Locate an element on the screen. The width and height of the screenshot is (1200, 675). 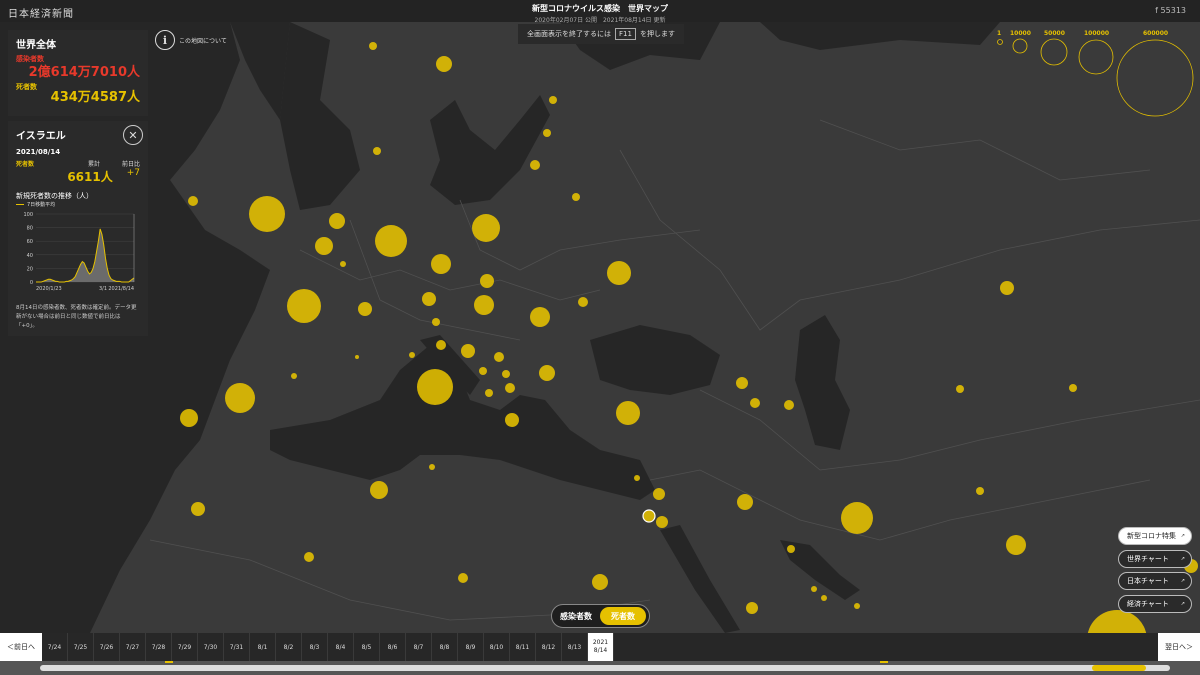
timeline-scrollbar is located at coordinates (600, 668).